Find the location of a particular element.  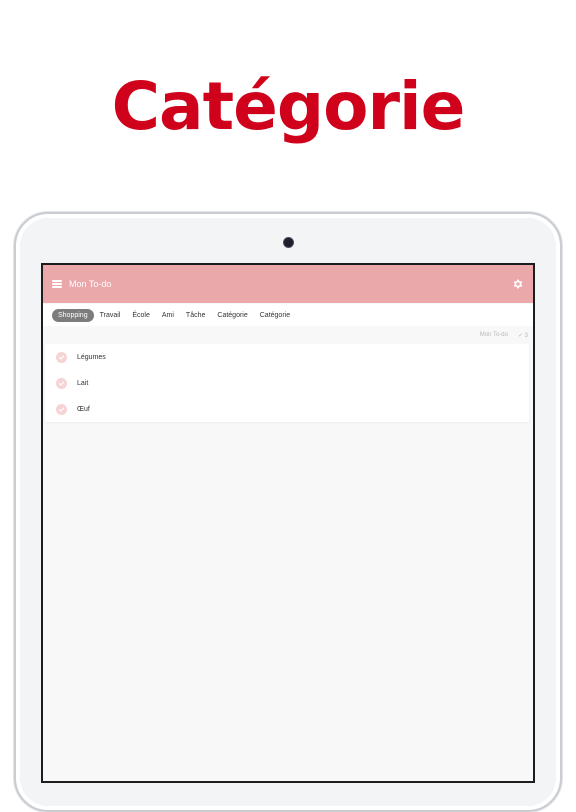

tab-categorie-1: Catégorie is located at coordinates (232, 315).